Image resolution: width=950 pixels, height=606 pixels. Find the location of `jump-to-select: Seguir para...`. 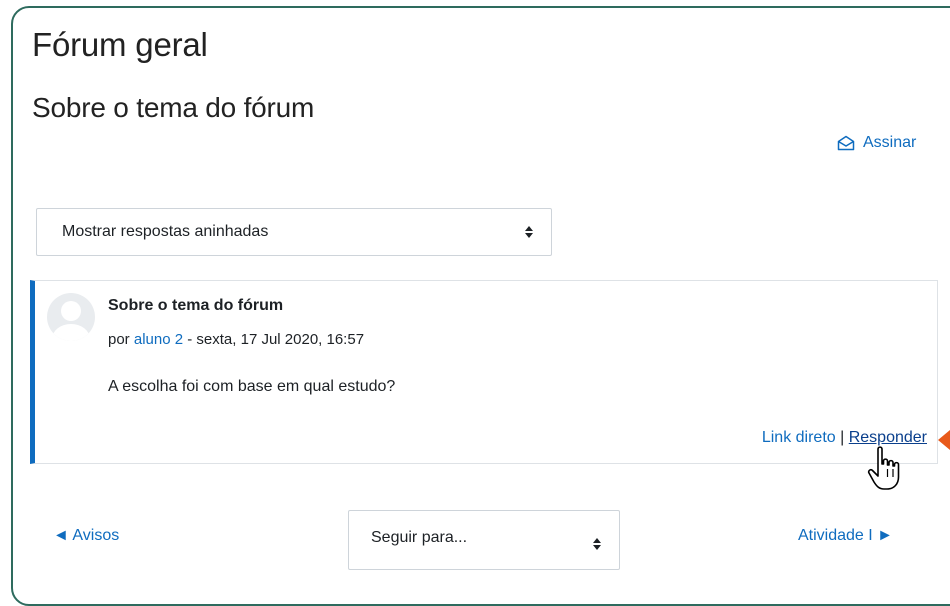

jump-to-select: Seguir para... is located at coordinates (484, 540).